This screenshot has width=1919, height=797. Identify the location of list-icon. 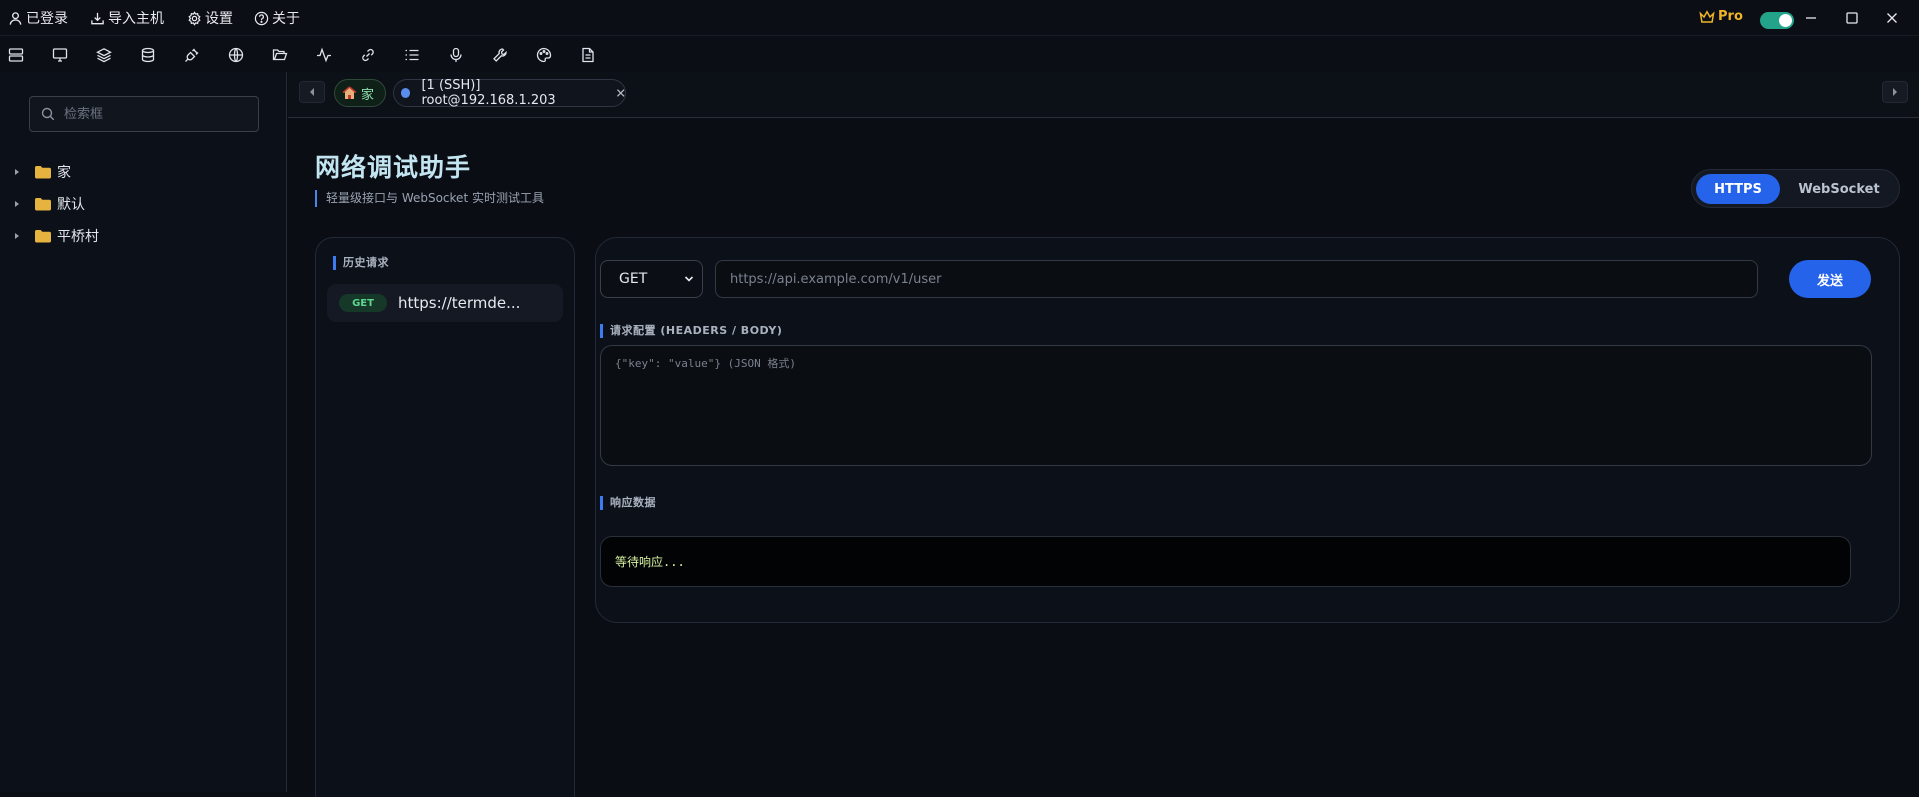
(412, 55).